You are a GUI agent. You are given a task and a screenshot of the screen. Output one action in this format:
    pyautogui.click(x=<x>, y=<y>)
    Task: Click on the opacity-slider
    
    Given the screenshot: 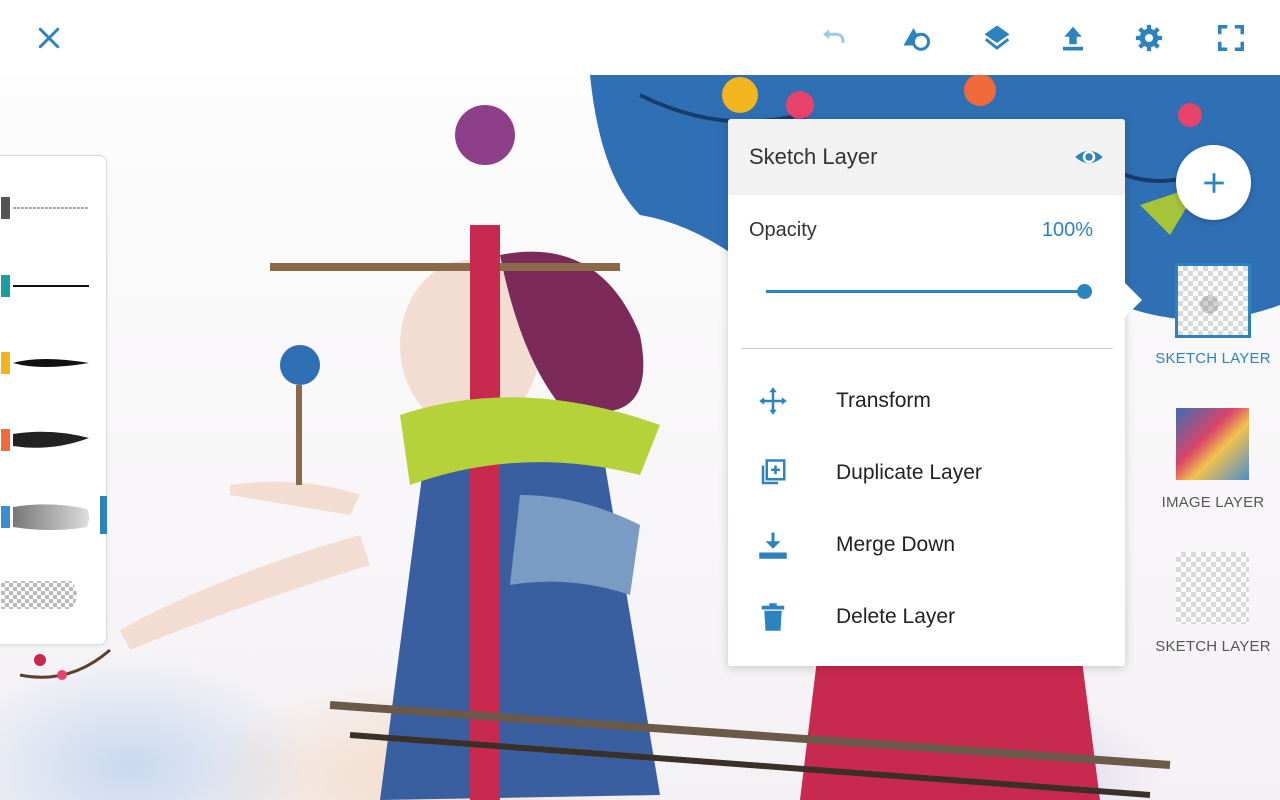 What is the action you would take?
    pyautogui.click(x=929, y=292)
    